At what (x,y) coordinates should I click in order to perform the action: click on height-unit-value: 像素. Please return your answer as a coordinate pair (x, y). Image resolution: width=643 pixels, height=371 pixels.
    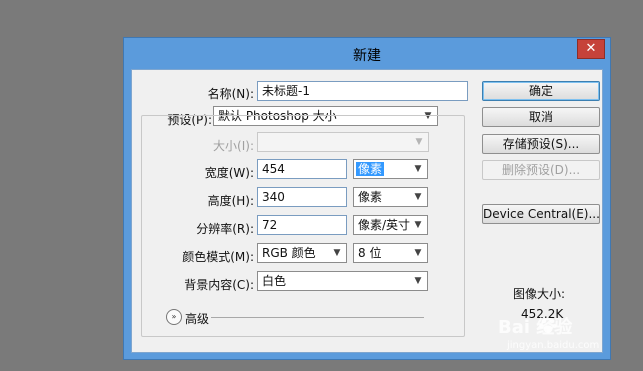
    Looking at the image, I should click on (370, 197).